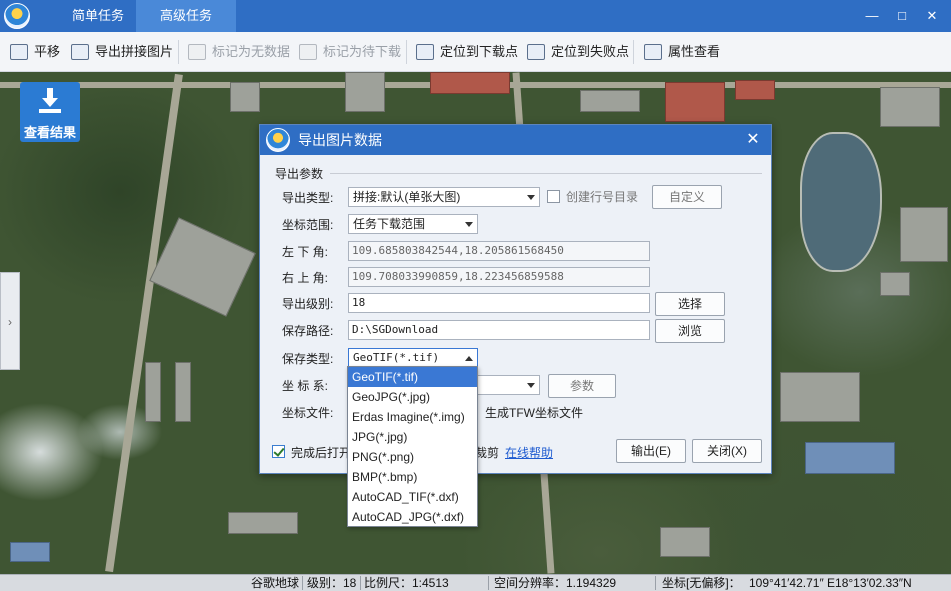  Describe the element at coordinates (467, 52) in the screenshot. I see `locate-downloaded-button: 定位到下载点` at that location.